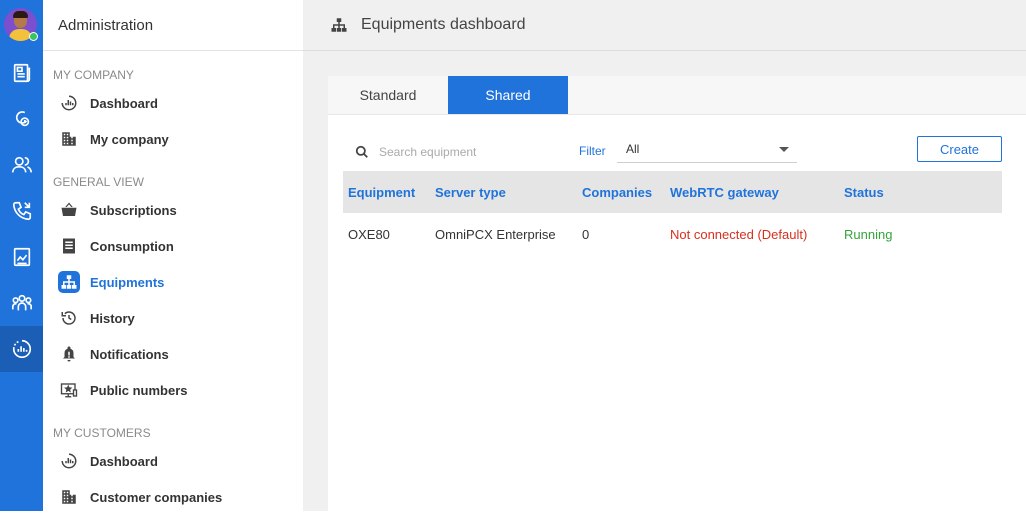 The image size is (1026, 515). Describe the element at coordinates (173, 139) in the screenshot. I see `sidebar-item-my-company: My company` at that location.